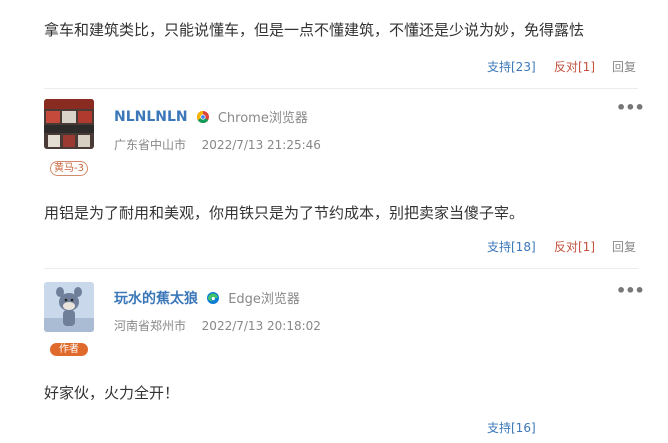 This screenshot has height=443, width=668. I want to click on comment-text: 好家伙，火力全开！, so click(112, 393).